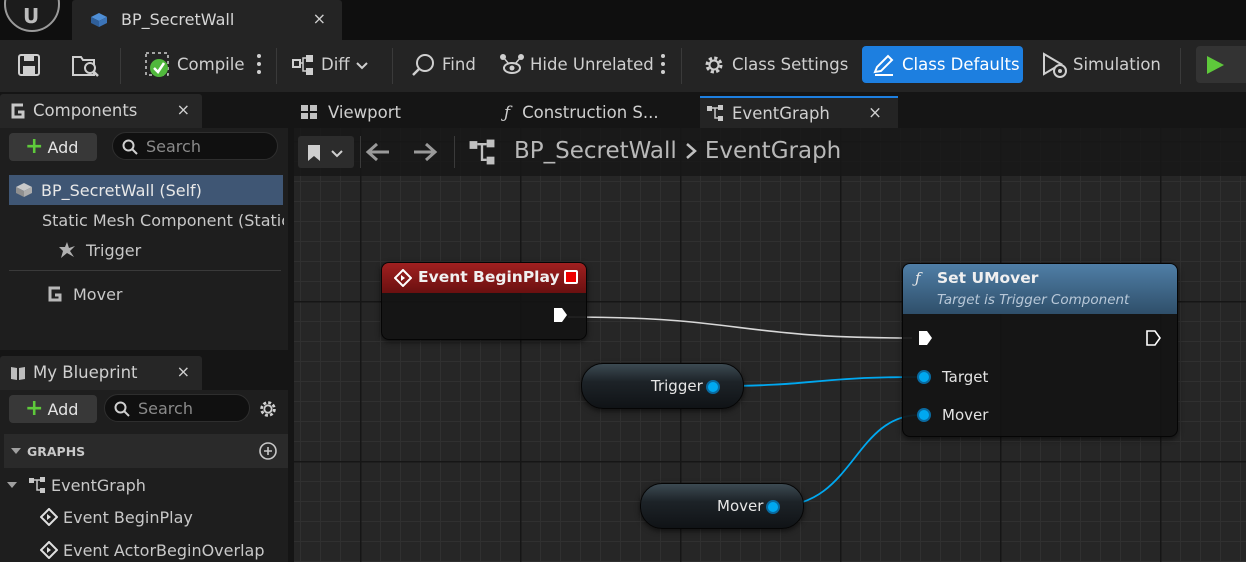 The width and height of the screenshot is (1246, 562). Describe the element at coordinates (924, 377) in the screenshot. I see `target-pin-icon` at that location.